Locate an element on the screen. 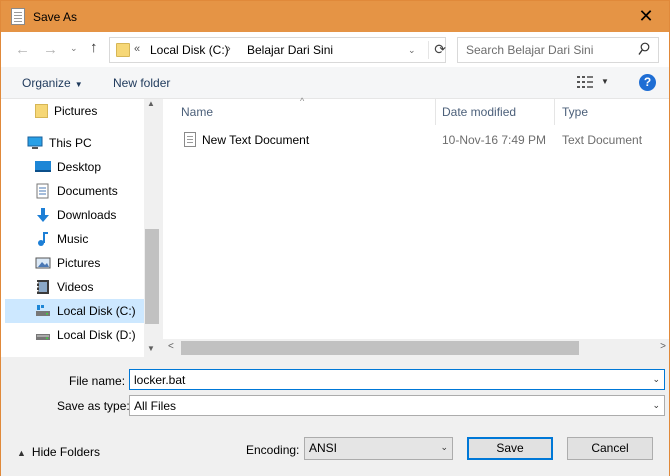 Image resolution: width=670 pixels, height=476 pixels. scroll-right-icon: > is located at coordinates (663, 346).